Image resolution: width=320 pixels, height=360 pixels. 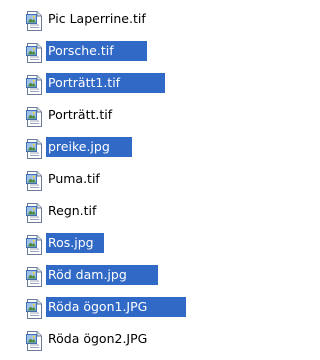 I want to click on file-name-label: Röda ögon1.JPG, so click(x=116, y=307).